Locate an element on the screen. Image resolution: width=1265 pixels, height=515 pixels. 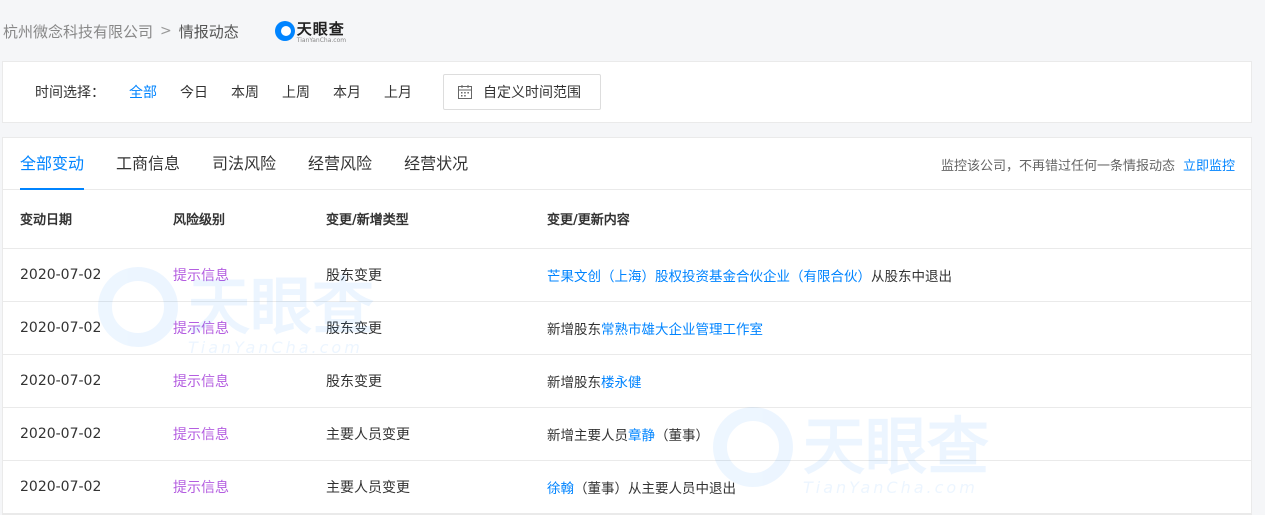
monitor-prompt: 监控该公司，不再错过任何一条情报动态 立即监控 is located at coordinates (1088, 164).